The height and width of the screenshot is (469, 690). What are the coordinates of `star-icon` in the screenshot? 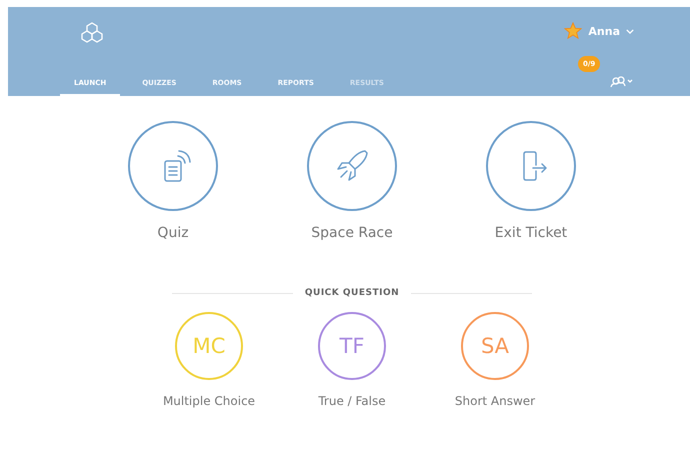 It's located at (573, 31).